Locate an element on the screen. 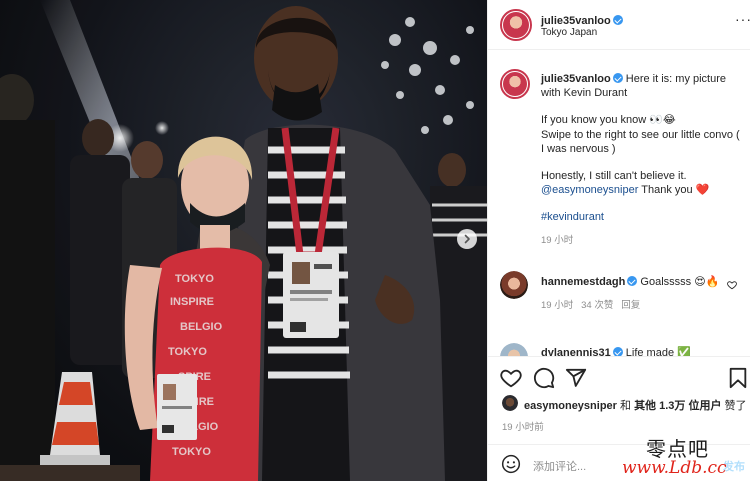  author-username: julie35vanloo is located at coordinates (576, 21).